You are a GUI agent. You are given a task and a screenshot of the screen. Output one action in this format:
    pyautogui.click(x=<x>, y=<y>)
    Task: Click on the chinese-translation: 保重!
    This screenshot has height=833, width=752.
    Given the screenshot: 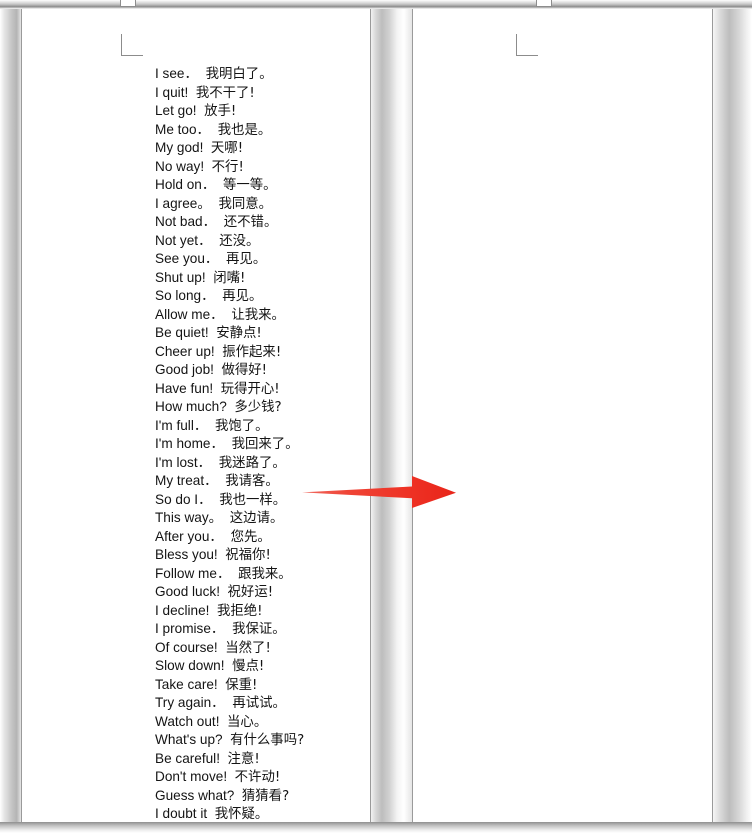 What is the action you would take?
    pyautogui.click(x=241, y=685)
    